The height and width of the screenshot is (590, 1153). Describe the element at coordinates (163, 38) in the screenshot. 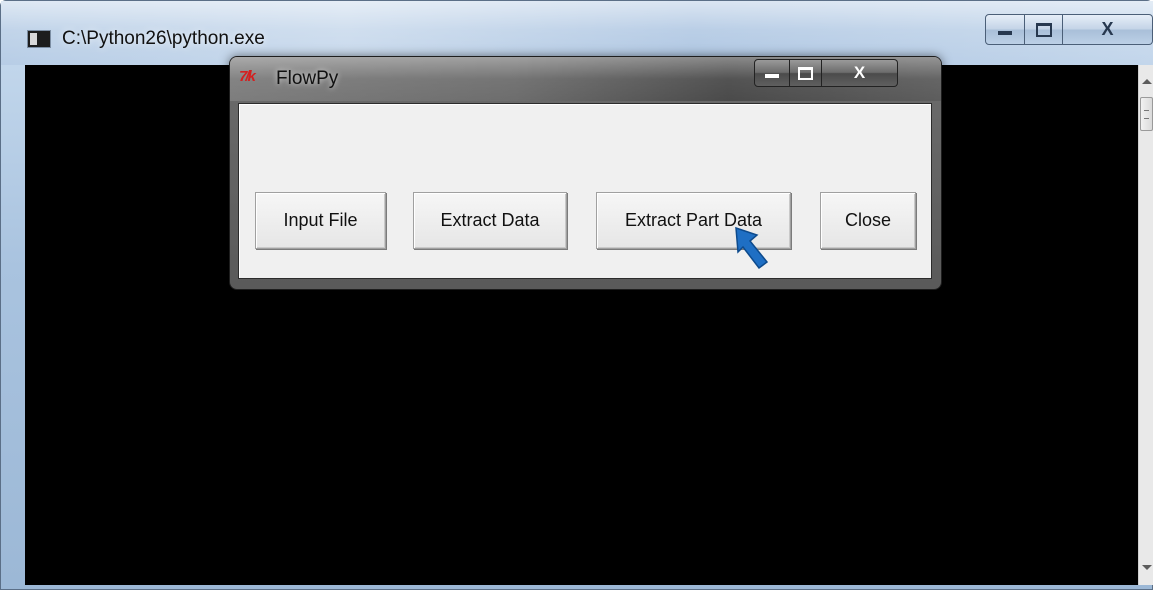

I see `console-title: C:\Python26\python.exe` at that location.